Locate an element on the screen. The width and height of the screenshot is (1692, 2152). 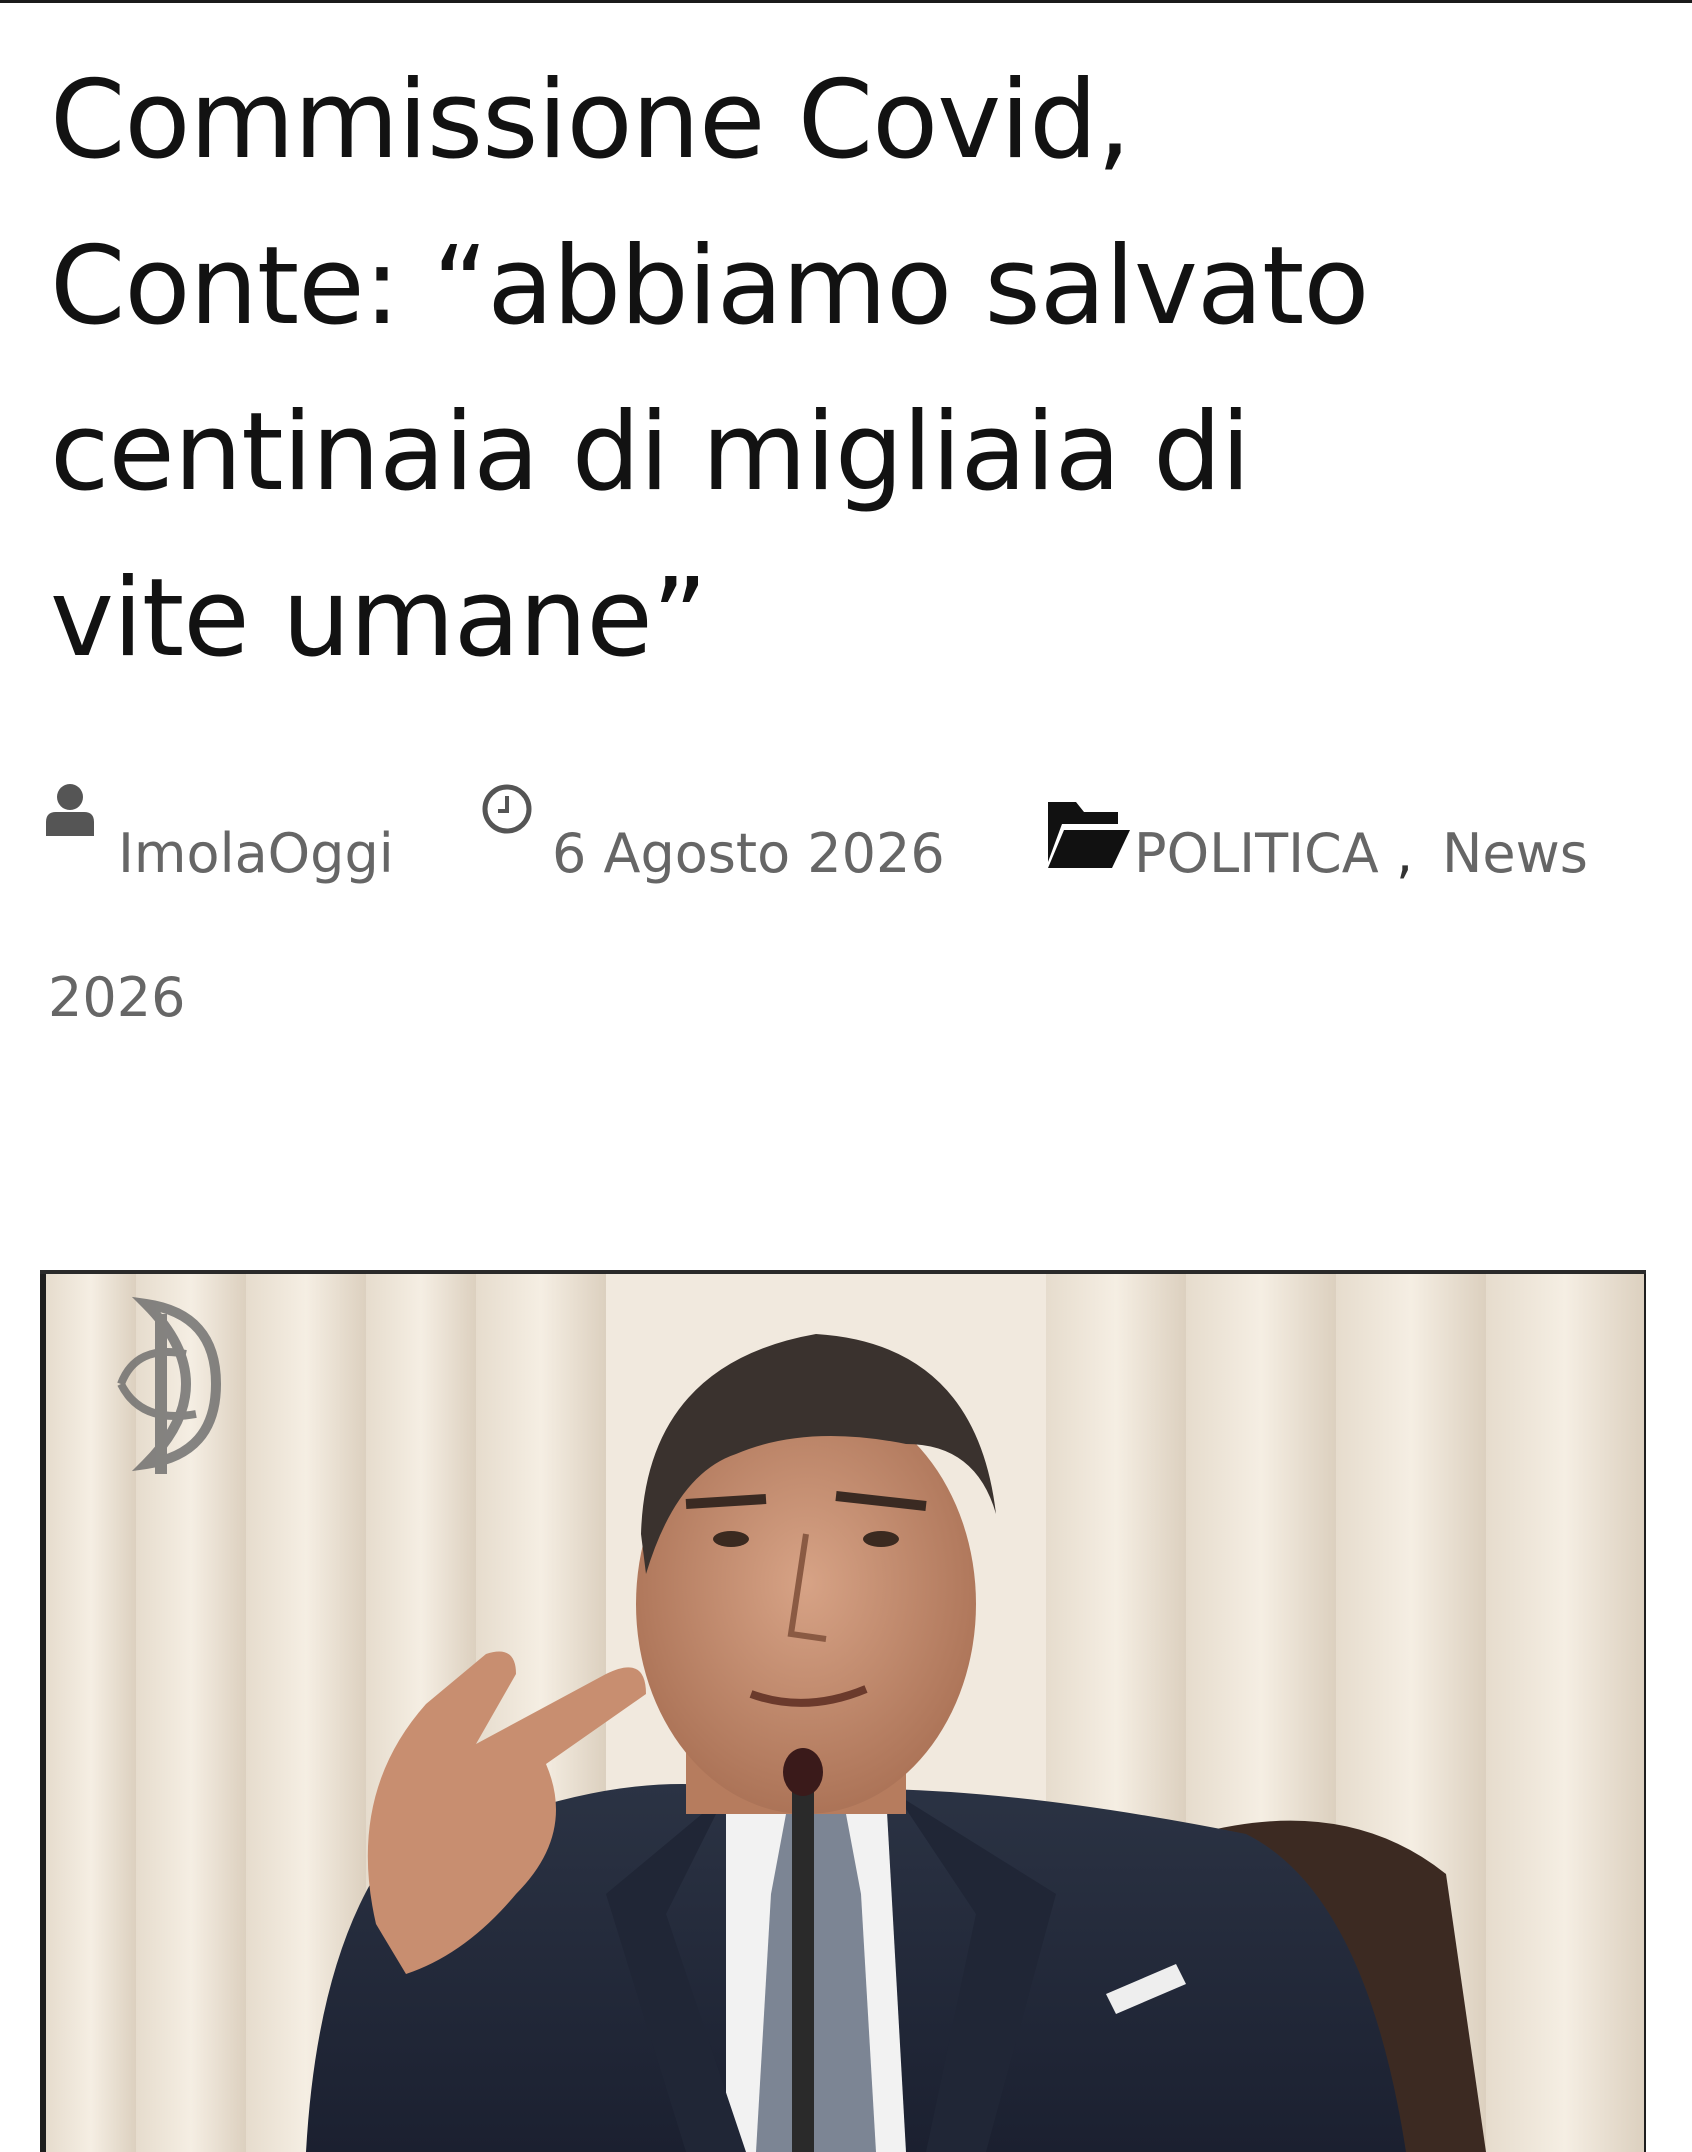
folder-open-icon is located at coordinates (1089, 835).